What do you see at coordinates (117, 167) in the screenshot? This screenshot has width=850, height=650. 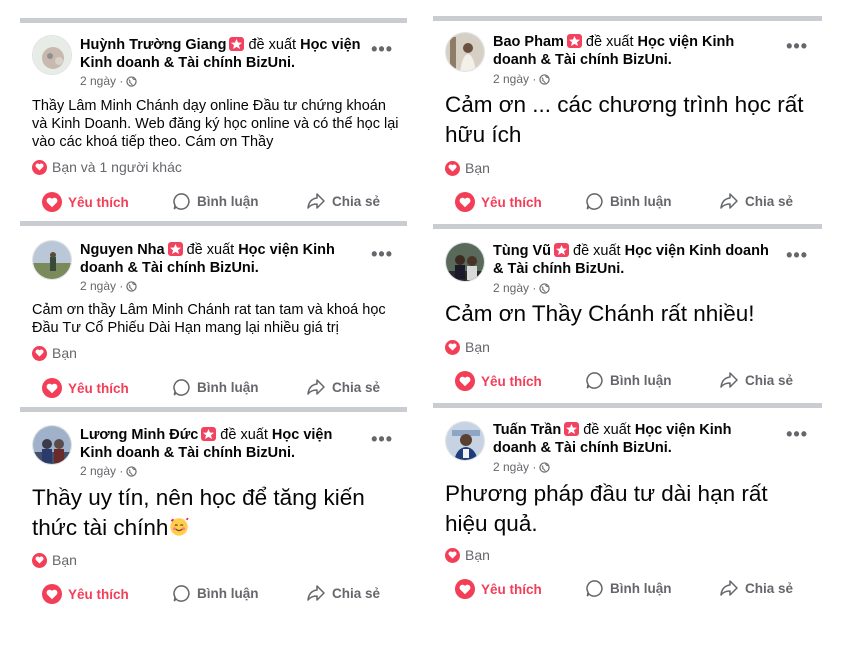 I see `reaction-count-text: Bạn và 1 người khác` at bounding box center [117, 167].